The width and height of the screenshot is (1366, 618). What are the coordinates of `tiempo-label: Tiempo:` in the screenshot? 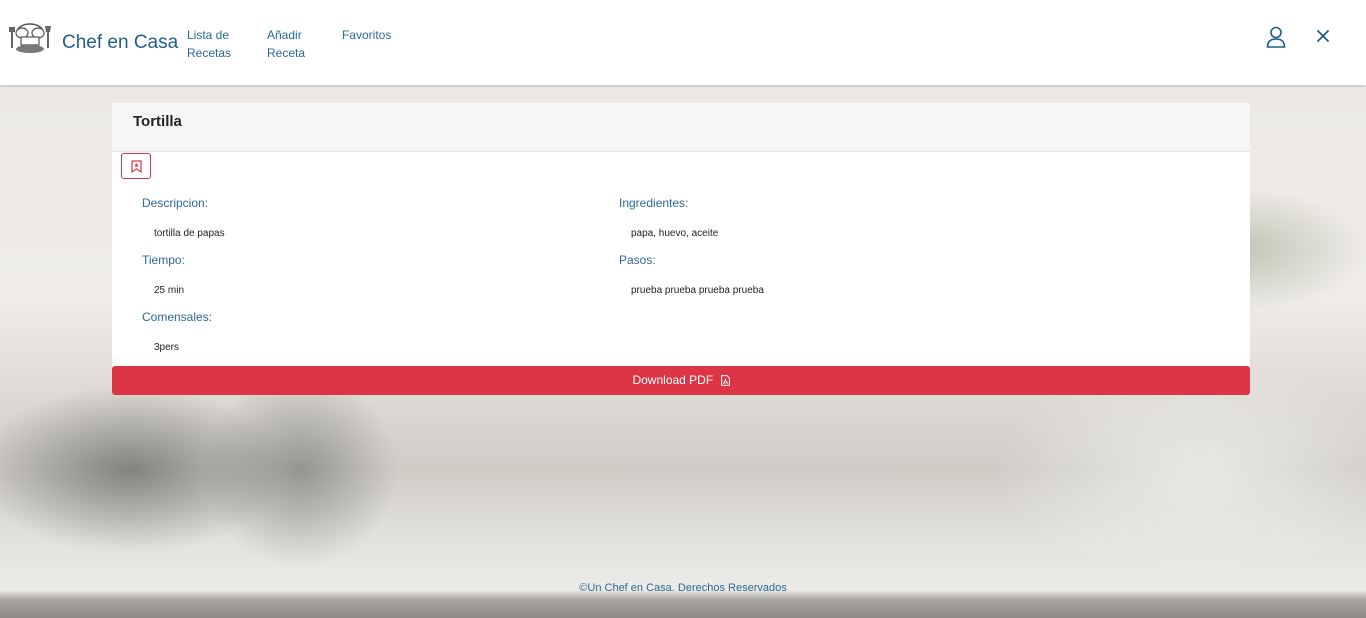 It's located at (163, 260).